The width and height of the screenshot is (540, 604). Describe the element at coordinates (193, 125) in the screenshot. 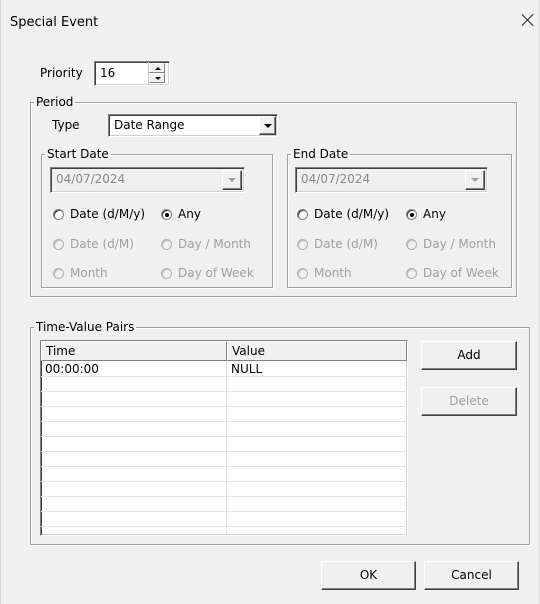

I see `type-dropdown: Date Range` at that location.